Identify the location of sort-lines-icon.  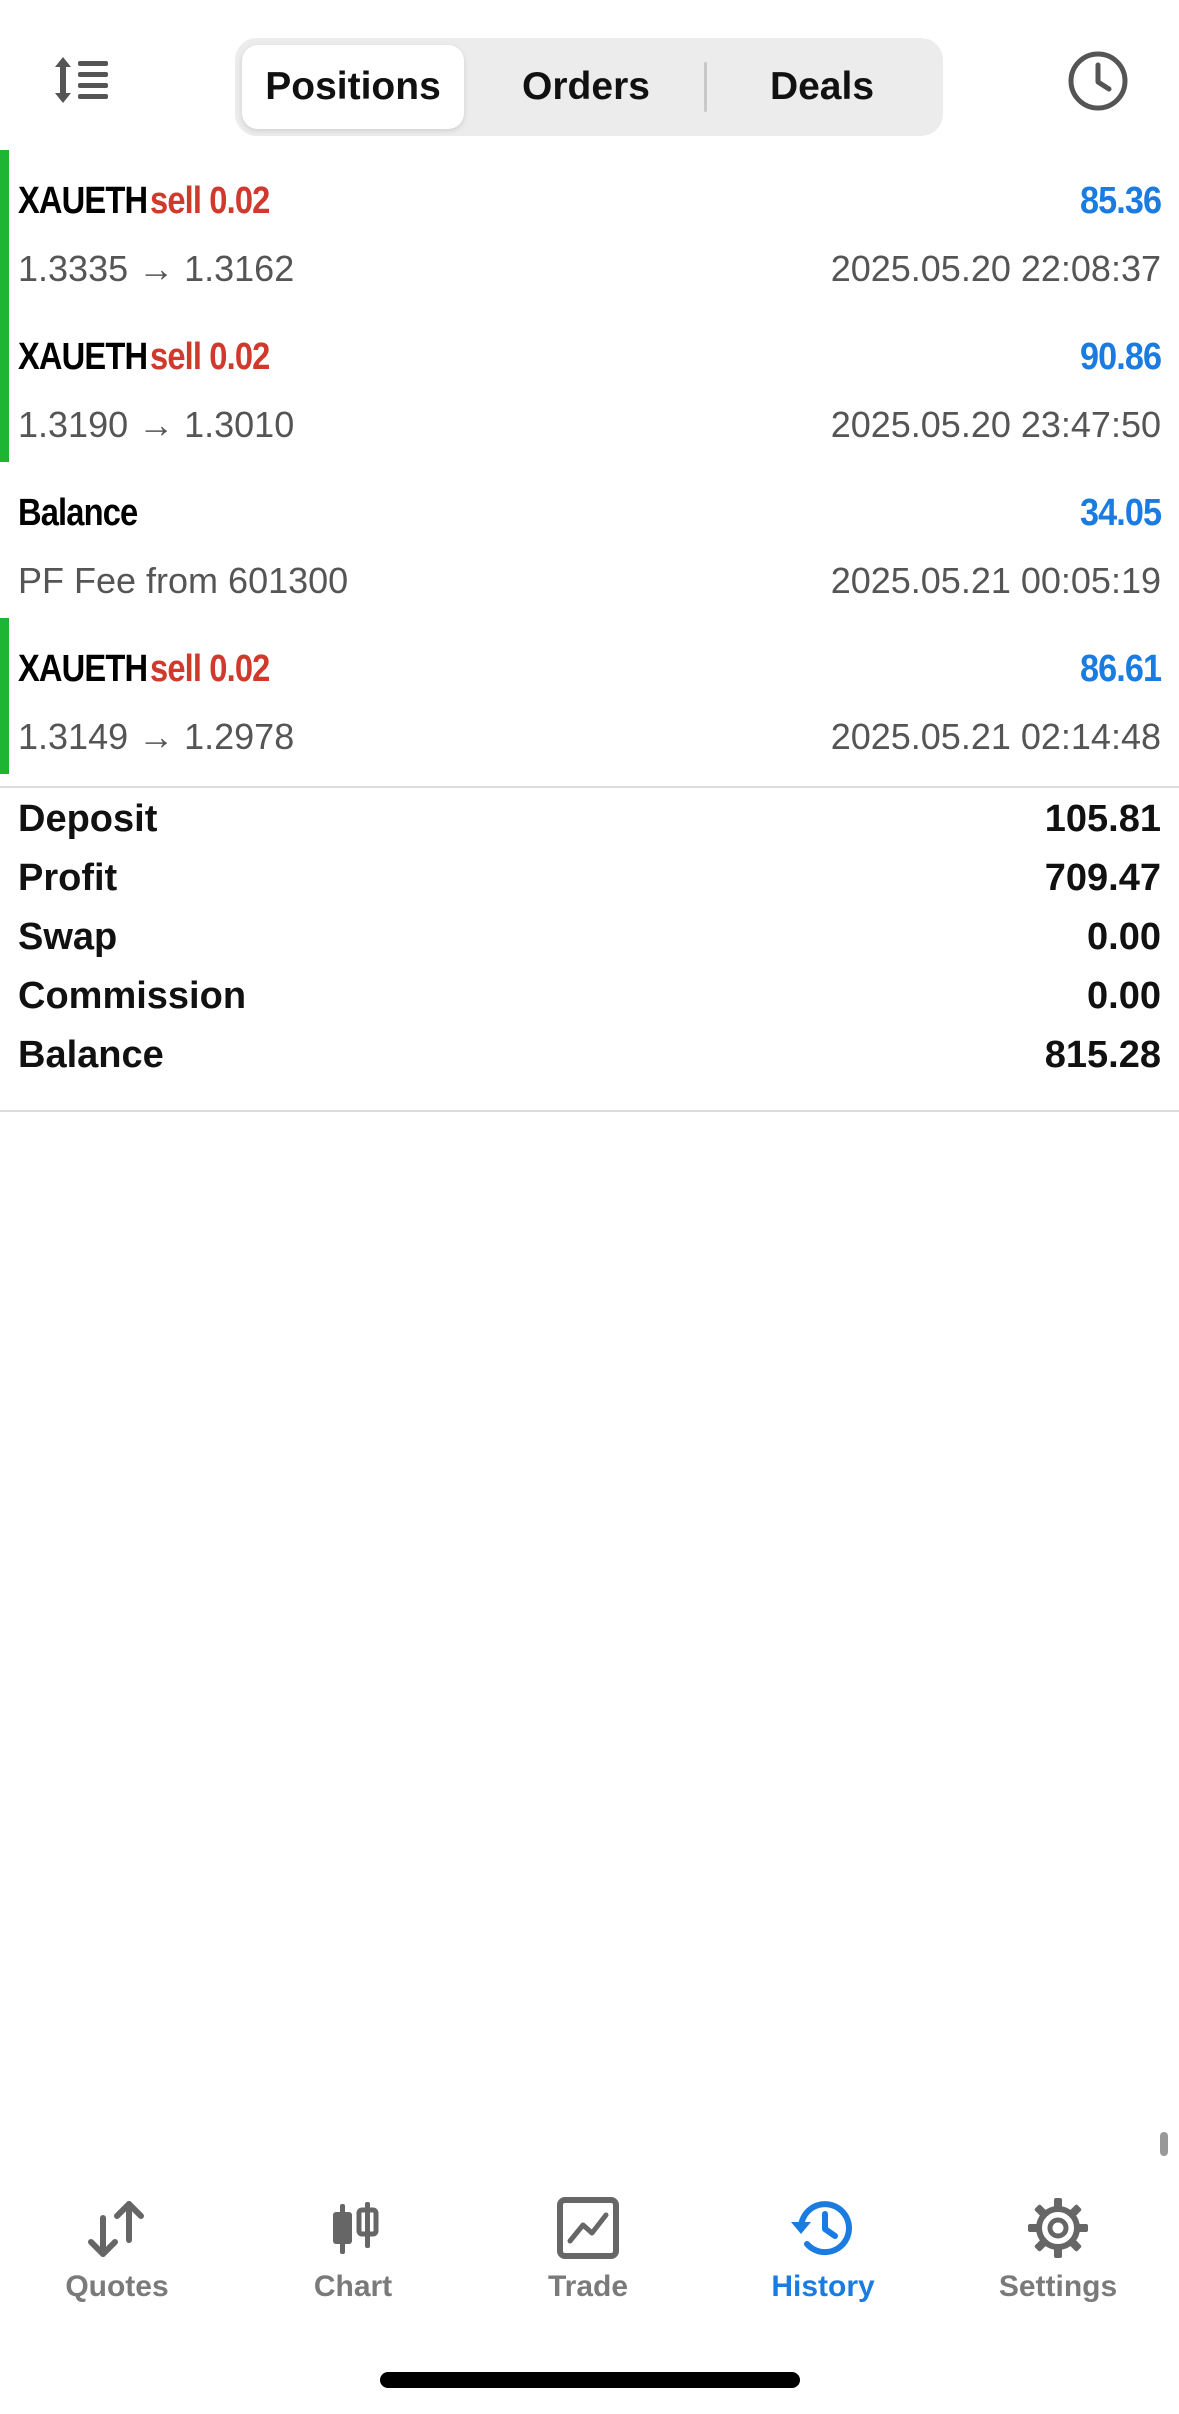
(82, 82).